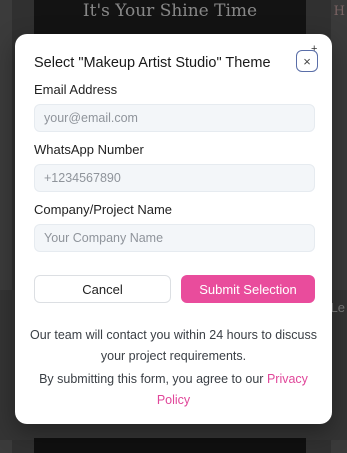 This screenshot has width=347, height=453. I want to click on close-button: ×, so click(307, 61).